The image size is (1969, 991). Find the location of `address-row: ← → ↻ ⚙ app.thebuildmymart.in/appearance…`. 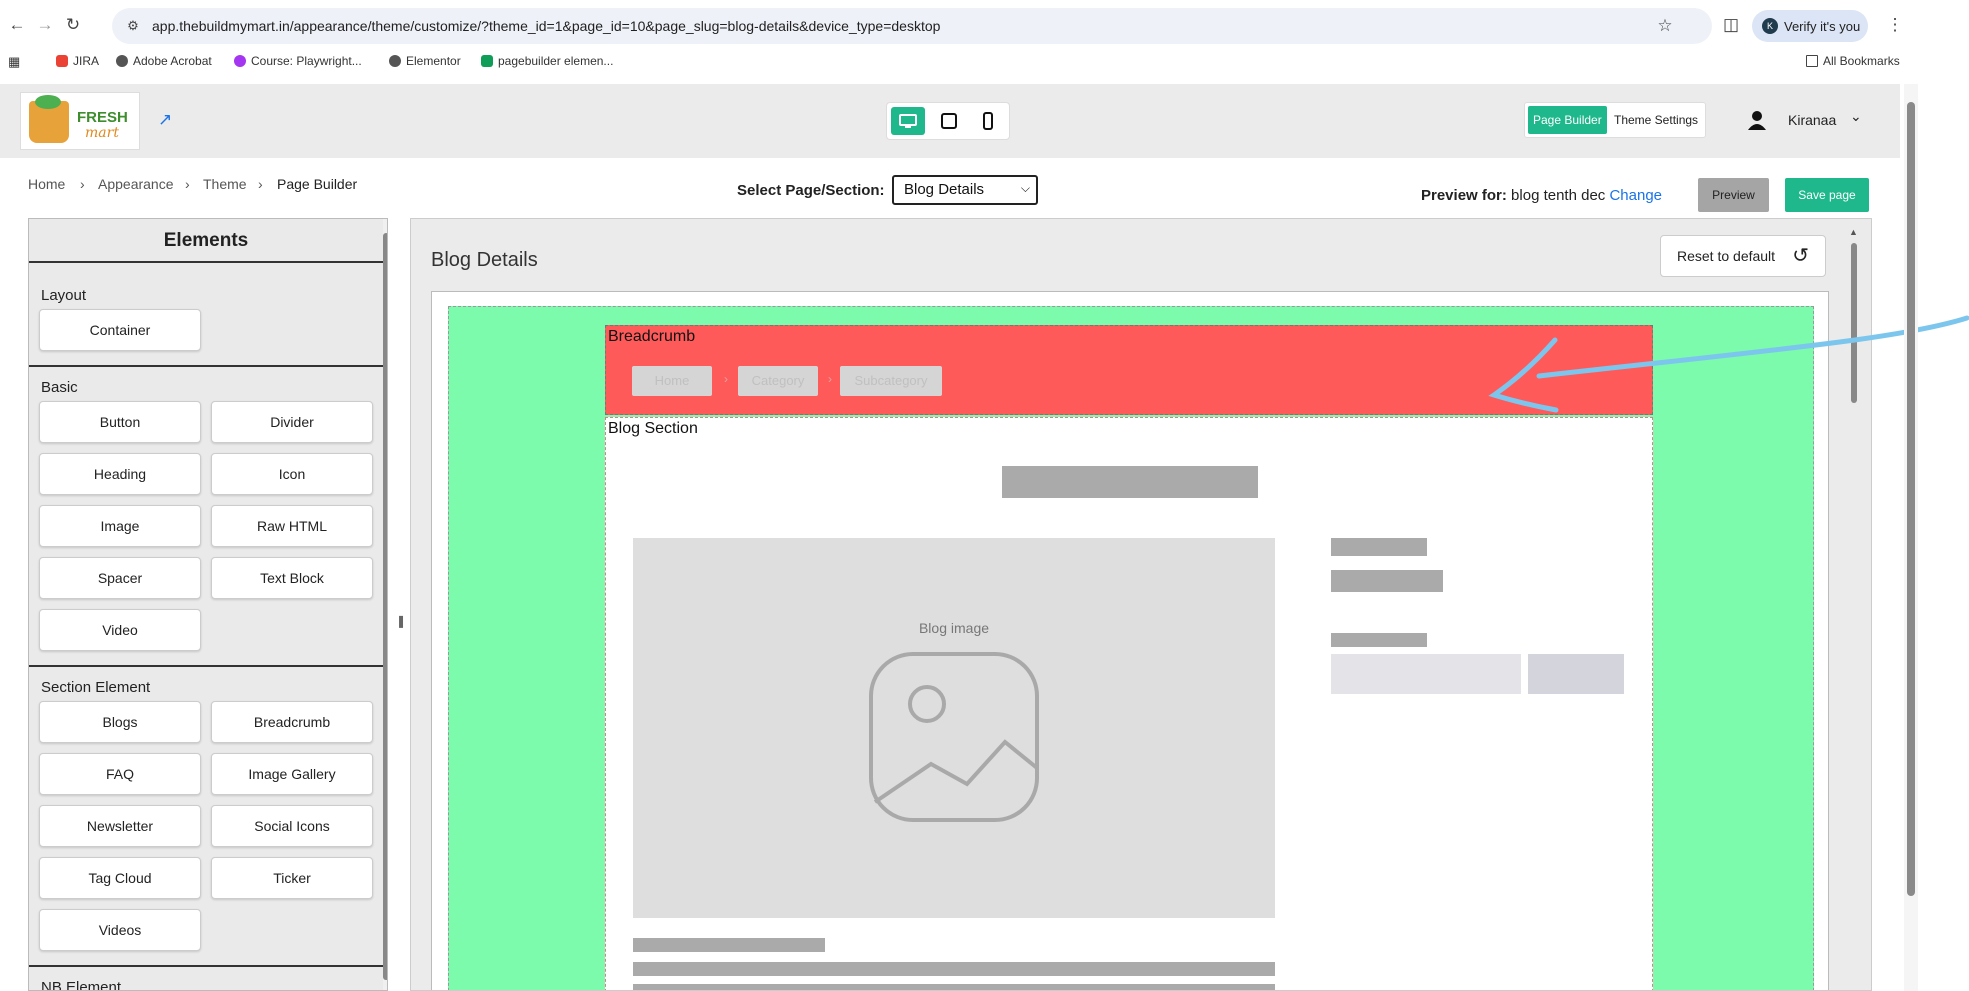

address-row: ← → ↻ ⚙ app.thebuildmymart.in/appearance… is located at coordinates (984, 25).